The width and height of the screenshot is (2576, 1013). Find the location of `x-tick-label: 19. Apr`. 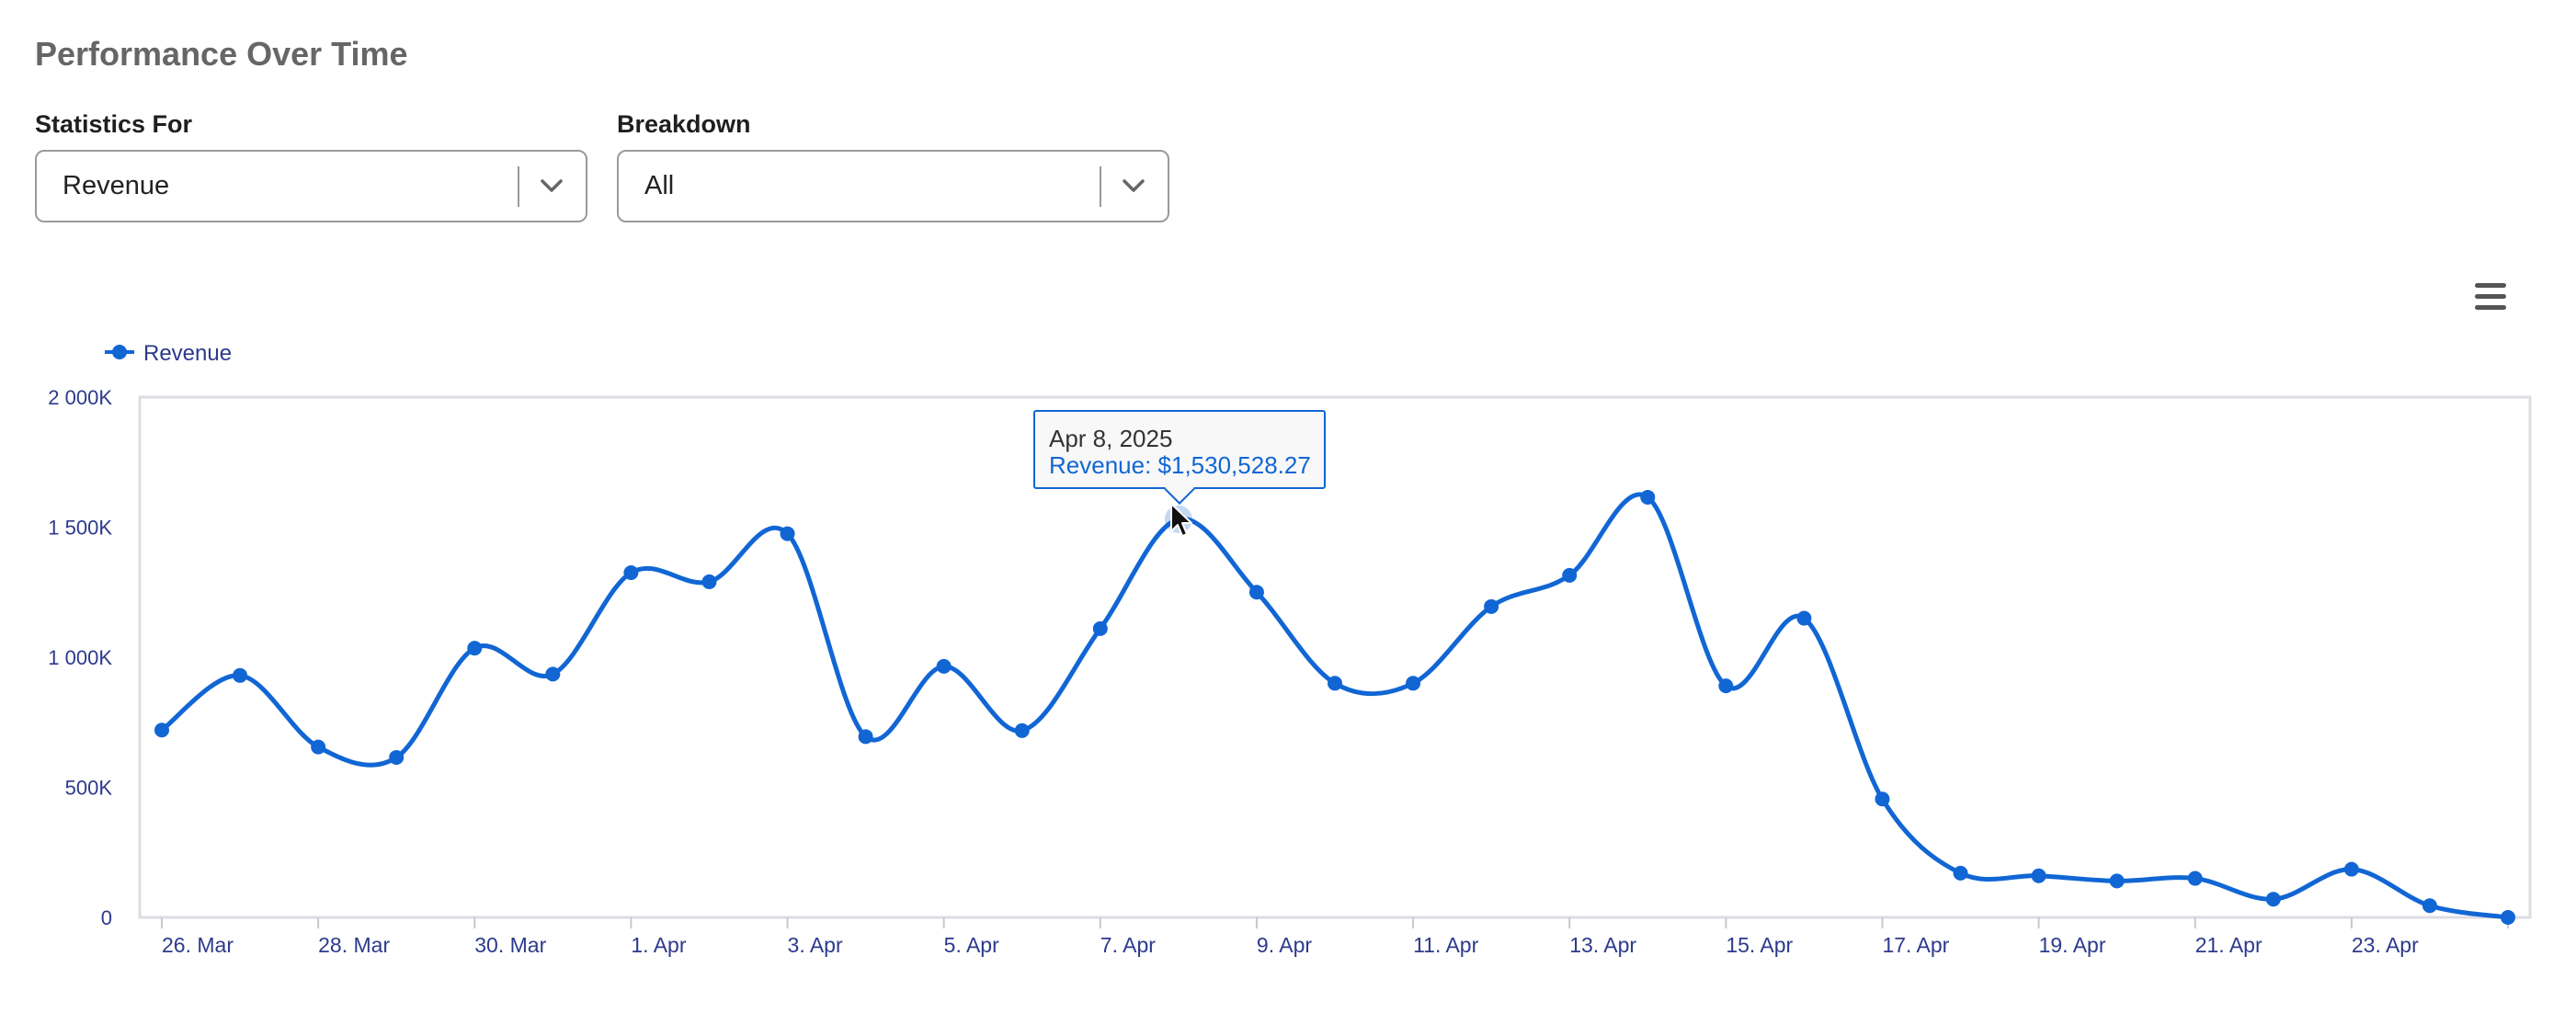

x-tick-label: 19. Apr is located at coordinates (2072, 945).